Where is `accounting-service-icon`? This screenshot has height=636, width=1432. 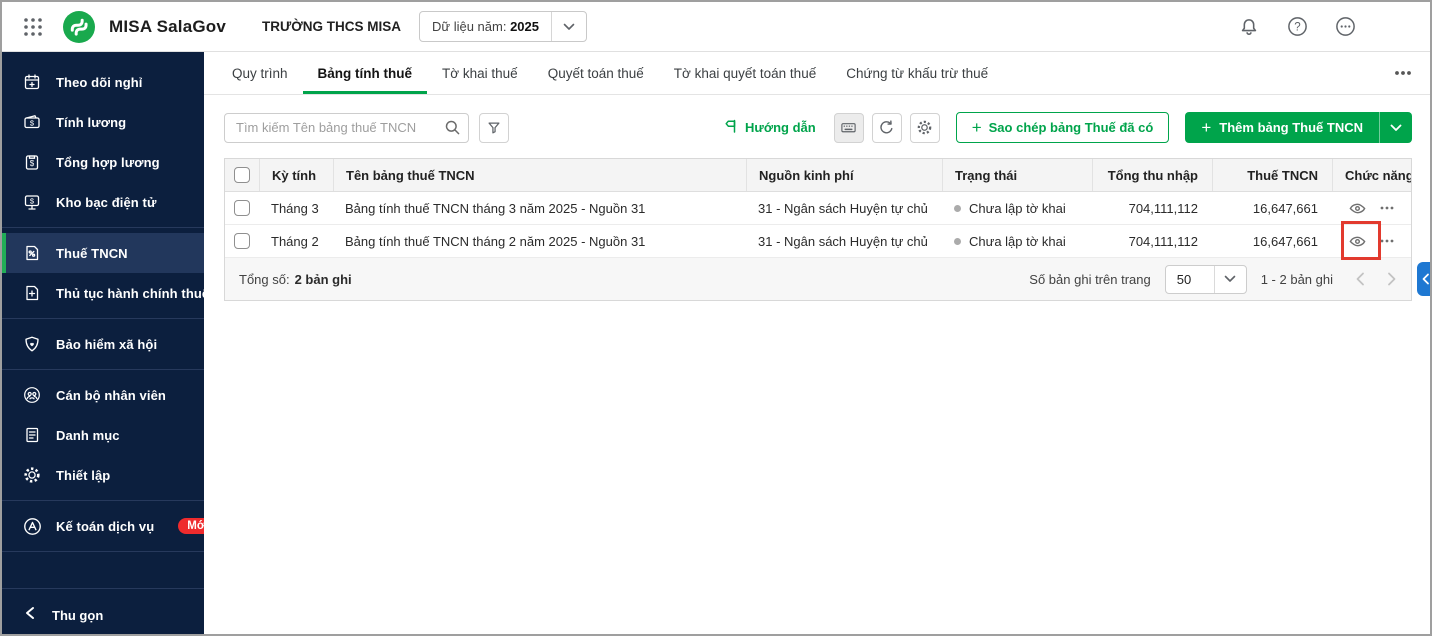
accounting-service-icon is located at coordinates (32, 526).